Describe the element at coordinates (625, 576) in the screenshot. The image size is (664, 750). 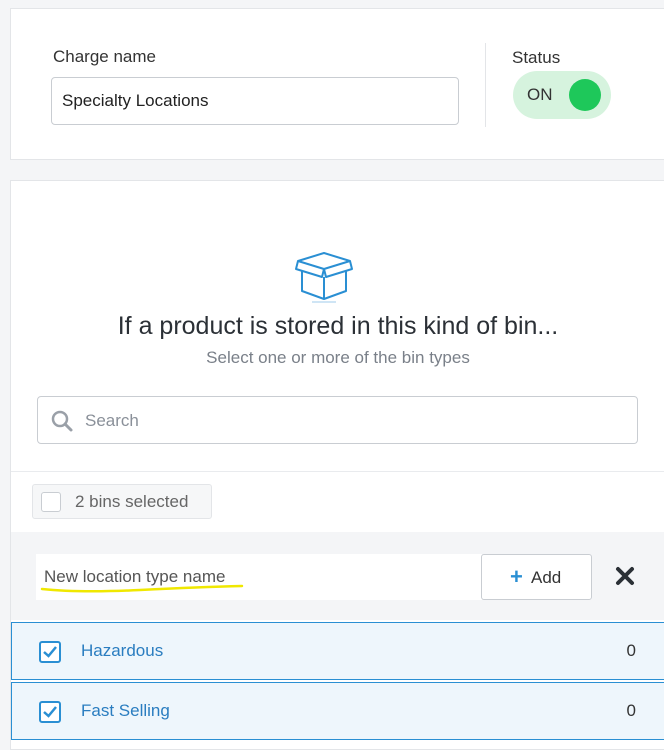
I see `close-icon` at that location.